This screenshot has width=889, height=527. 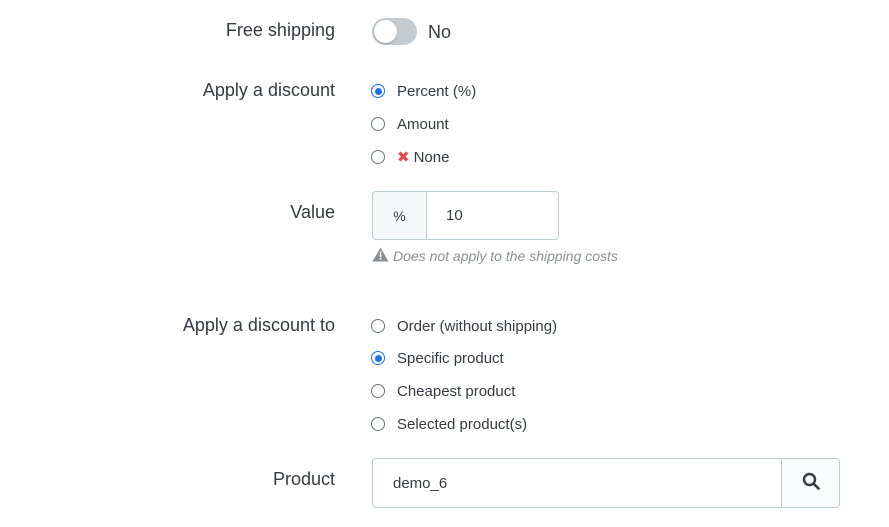 I want to click on search-icon, so click(x=811, y=483).